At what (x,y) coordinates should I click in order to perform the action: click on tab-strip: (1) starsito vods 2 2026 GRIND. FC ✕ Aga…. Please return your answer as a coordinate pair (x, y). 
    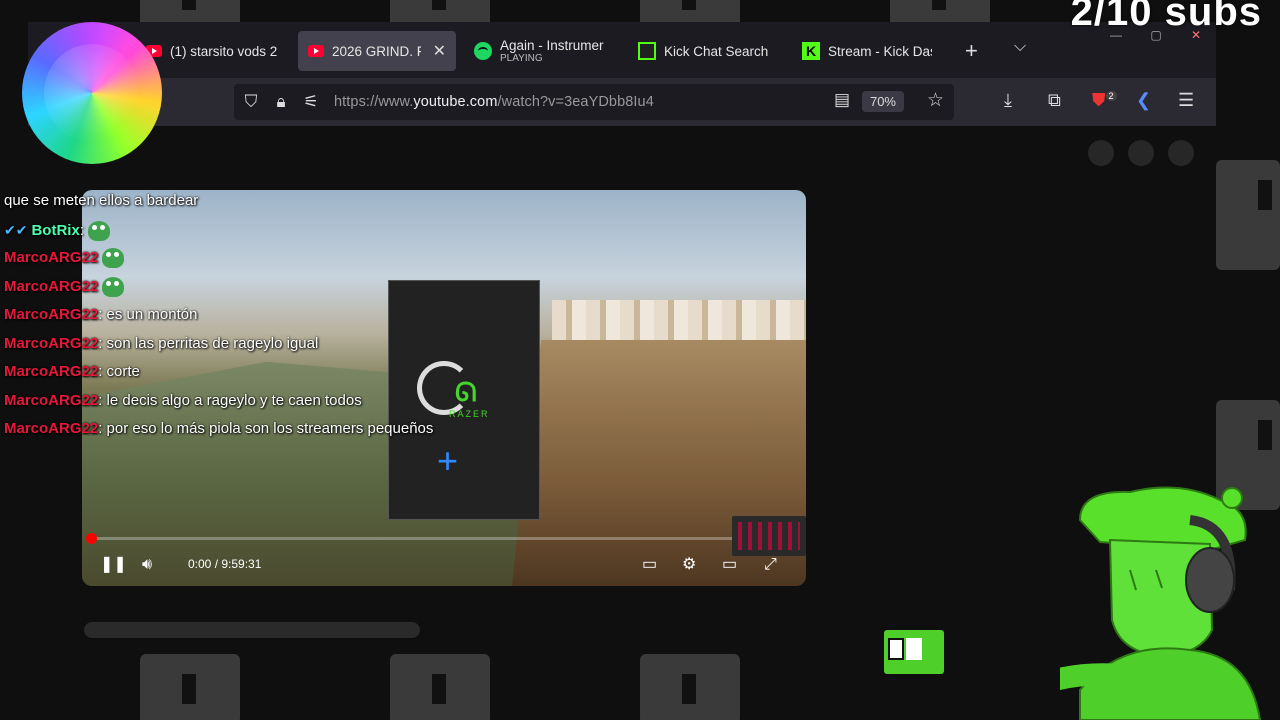
    Looking at the image, I should click on (622, 50).